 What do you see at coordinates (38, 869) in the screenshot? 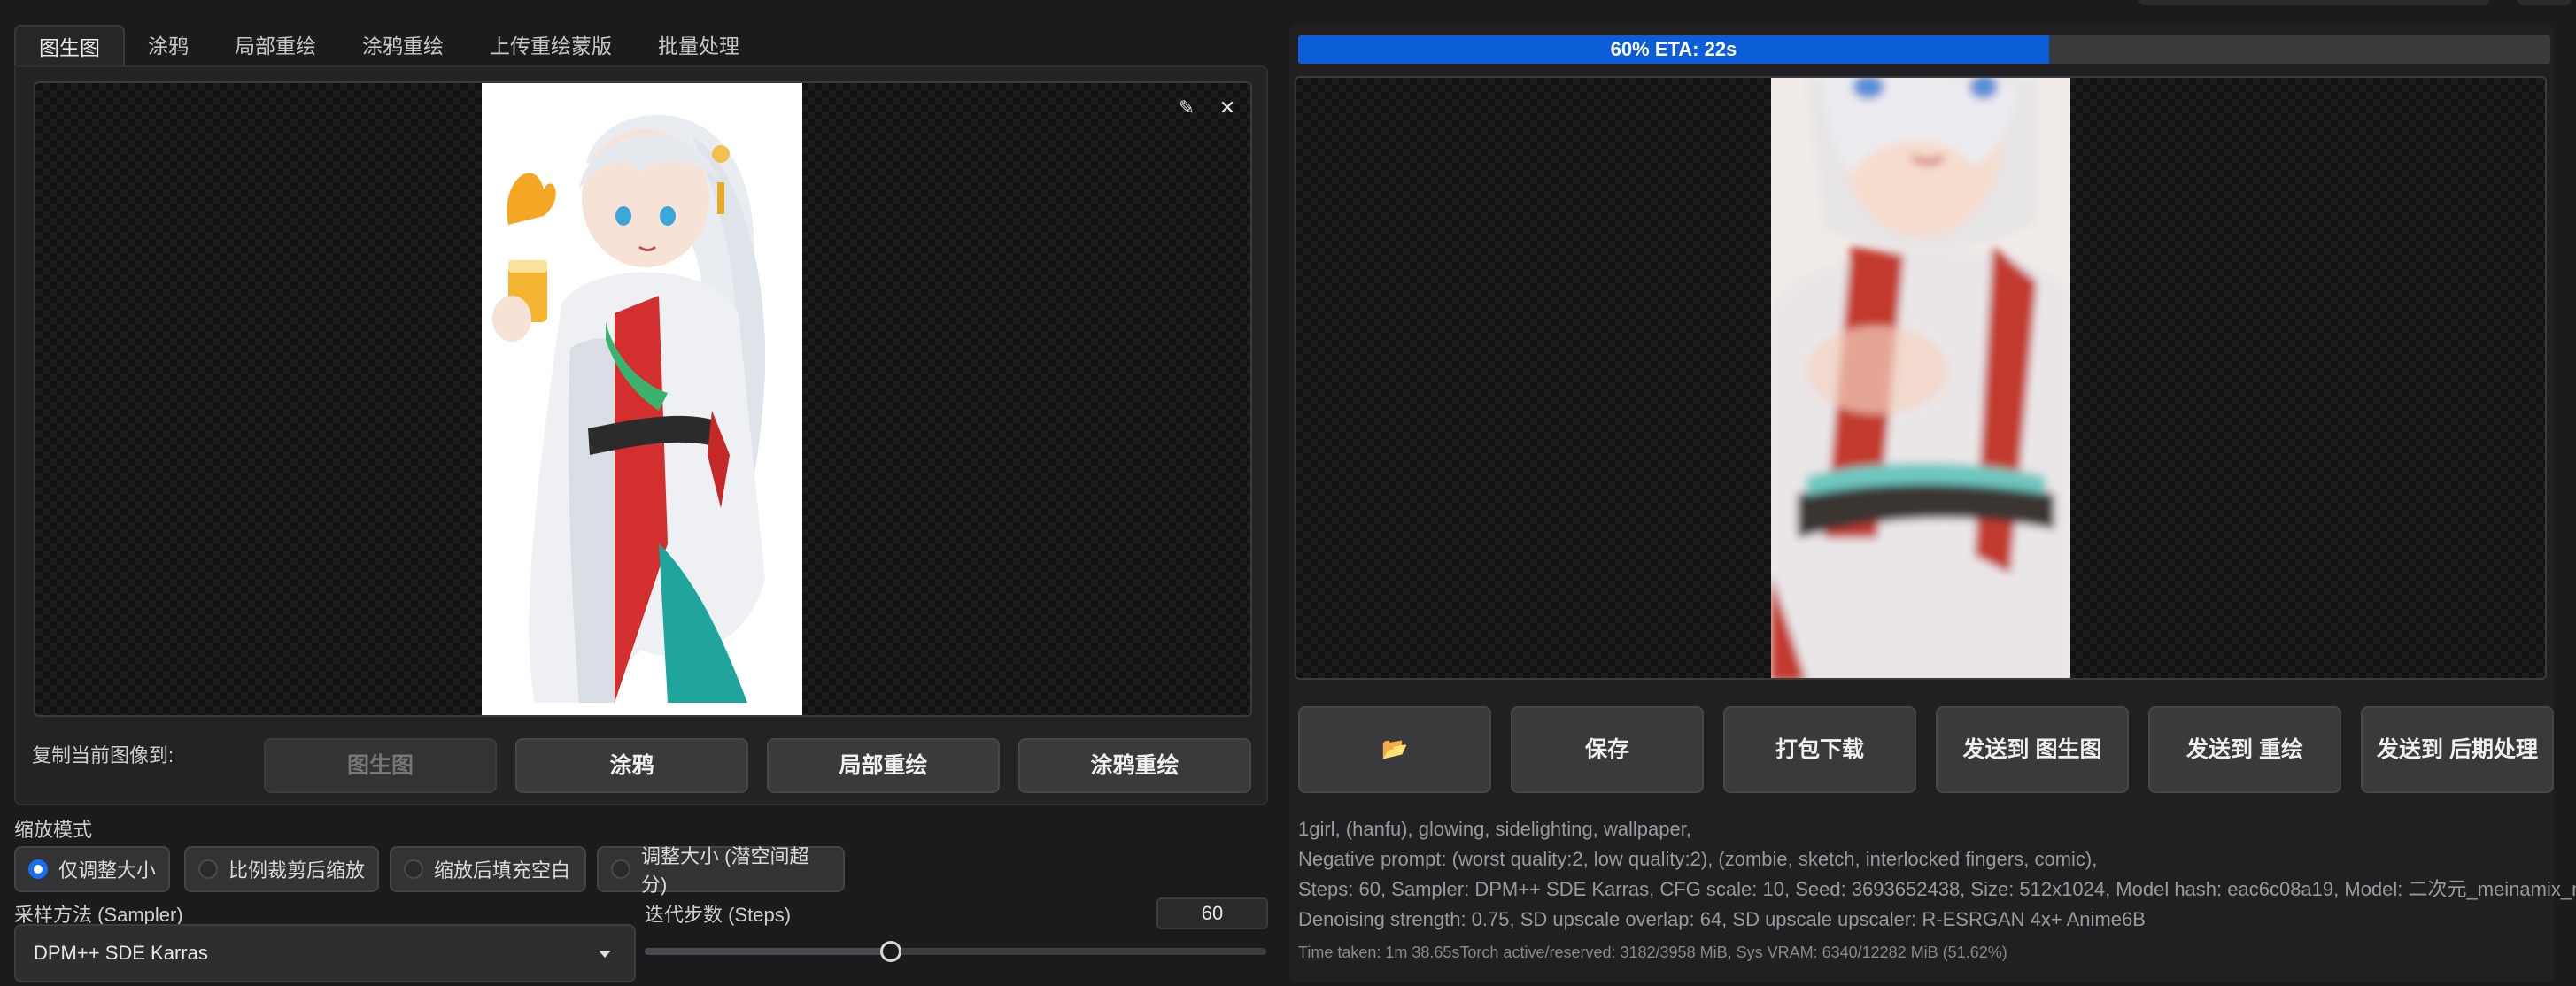
I see `radio-selected-icon` at bounding box center [38, 869].